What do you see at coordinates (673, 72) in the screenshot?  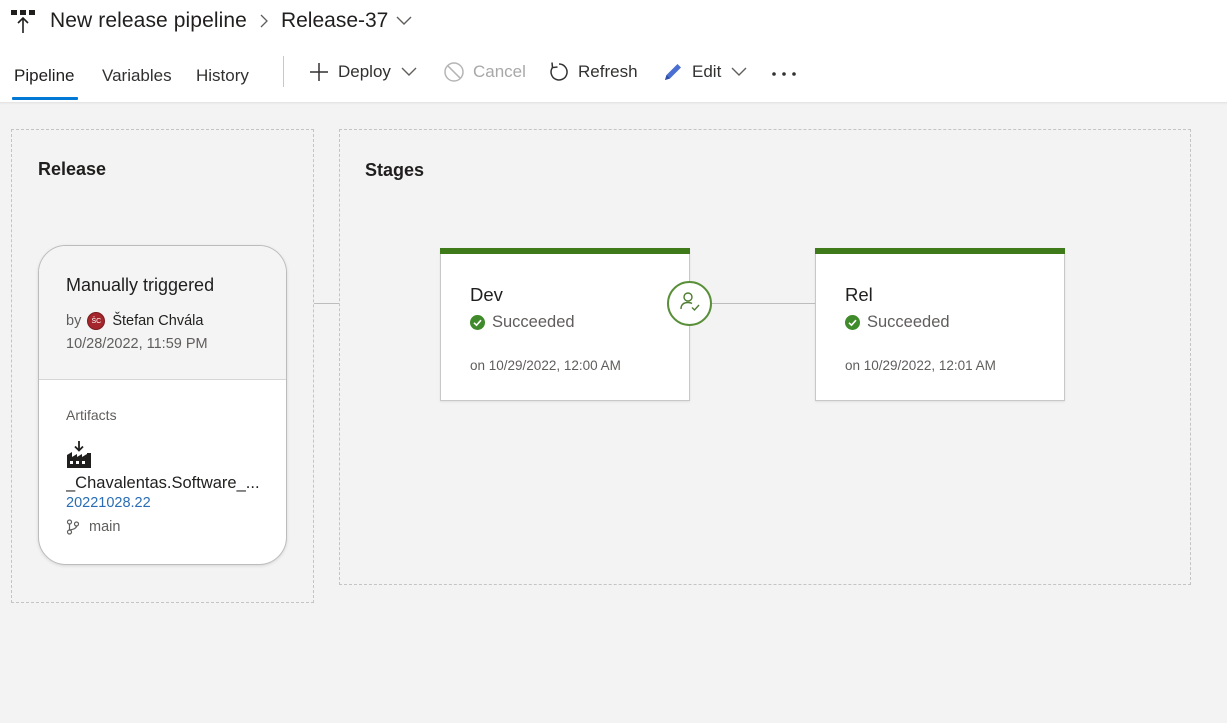 I see `pencil-icon` at bounding box center [673, 72].